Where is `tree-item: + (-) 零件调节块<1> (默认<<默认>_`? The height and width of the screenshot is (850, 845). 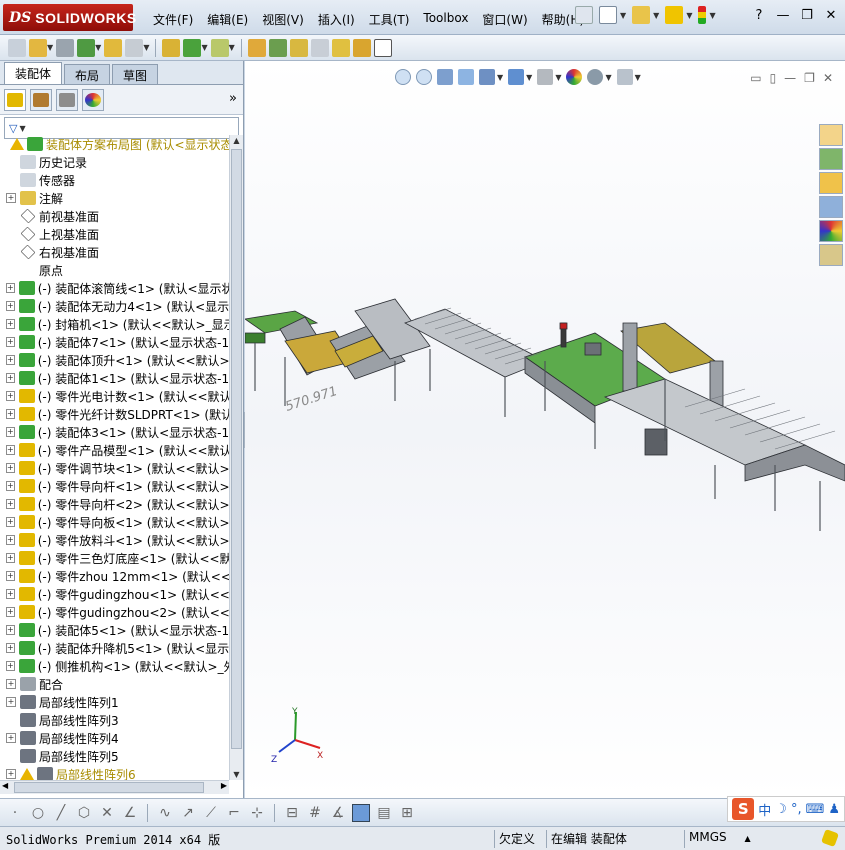
tree-item: + (-) 零件调节块<1> (默认<<默认>_ is located at coordinates (114, 468).